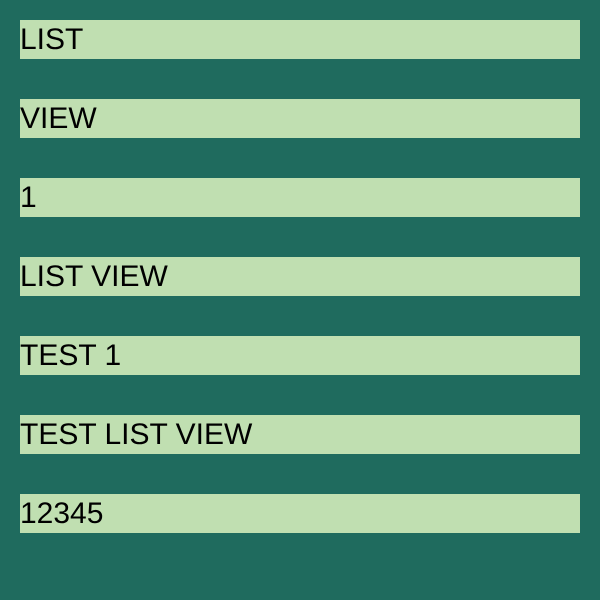 The image size is (600, 600). Describe the element at coordinates (300, 197) in the screenshot. I see `list-item: 1` at that location.